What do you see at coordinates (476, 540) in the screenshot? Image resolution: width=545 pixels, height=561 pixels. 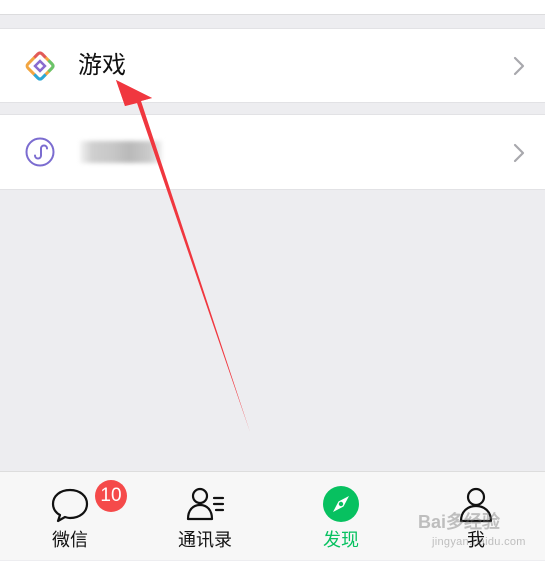 I see `tab-label: 我` at bounding box center [476, 540].